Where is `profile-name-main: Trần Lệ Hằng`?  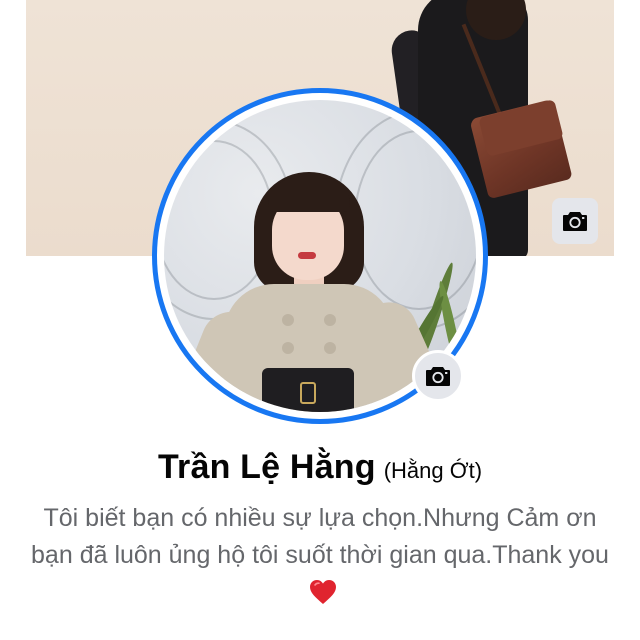
profile-name-main: Trần Lệ Hằng is located at coordinates (266, 467).